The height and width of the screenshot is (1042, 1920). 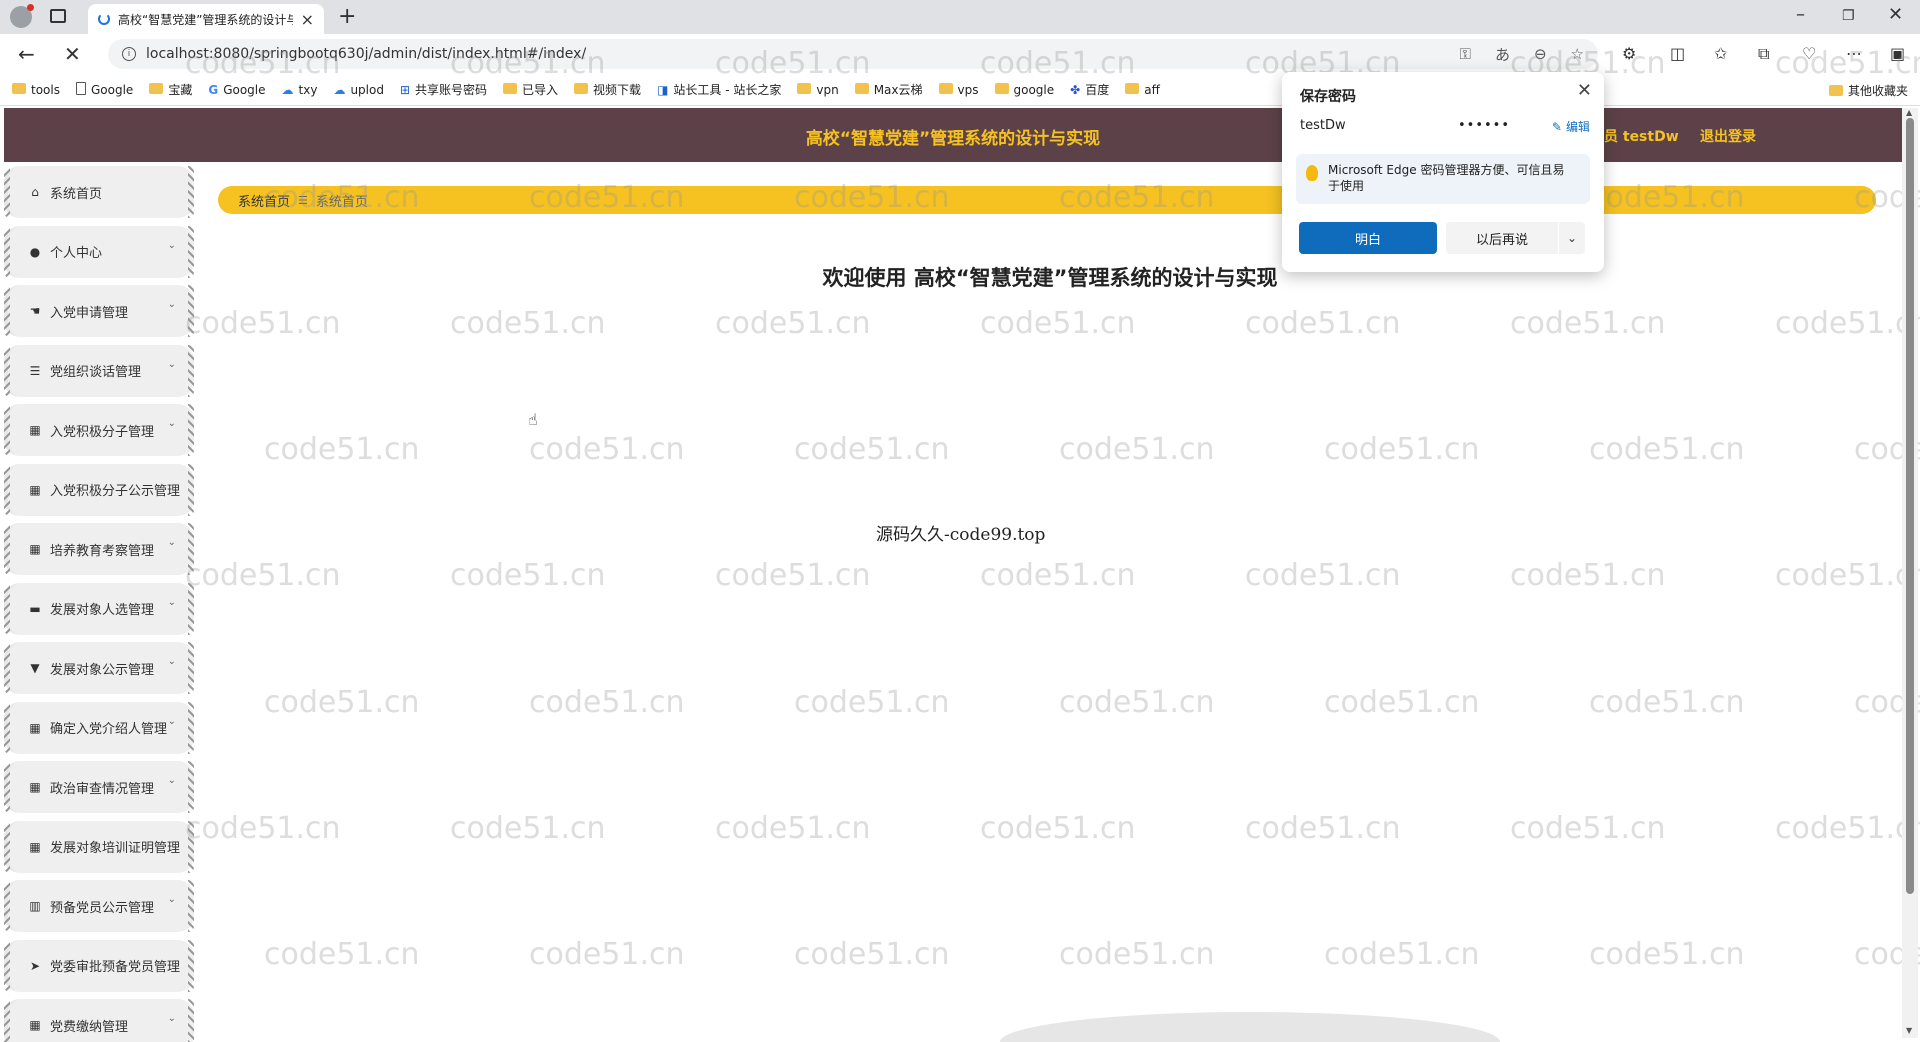 What do you see at coordinates (1629, 53) in the screenshot?
I see `extensions-icon: ⚙` at bounding box center [1629, 53].